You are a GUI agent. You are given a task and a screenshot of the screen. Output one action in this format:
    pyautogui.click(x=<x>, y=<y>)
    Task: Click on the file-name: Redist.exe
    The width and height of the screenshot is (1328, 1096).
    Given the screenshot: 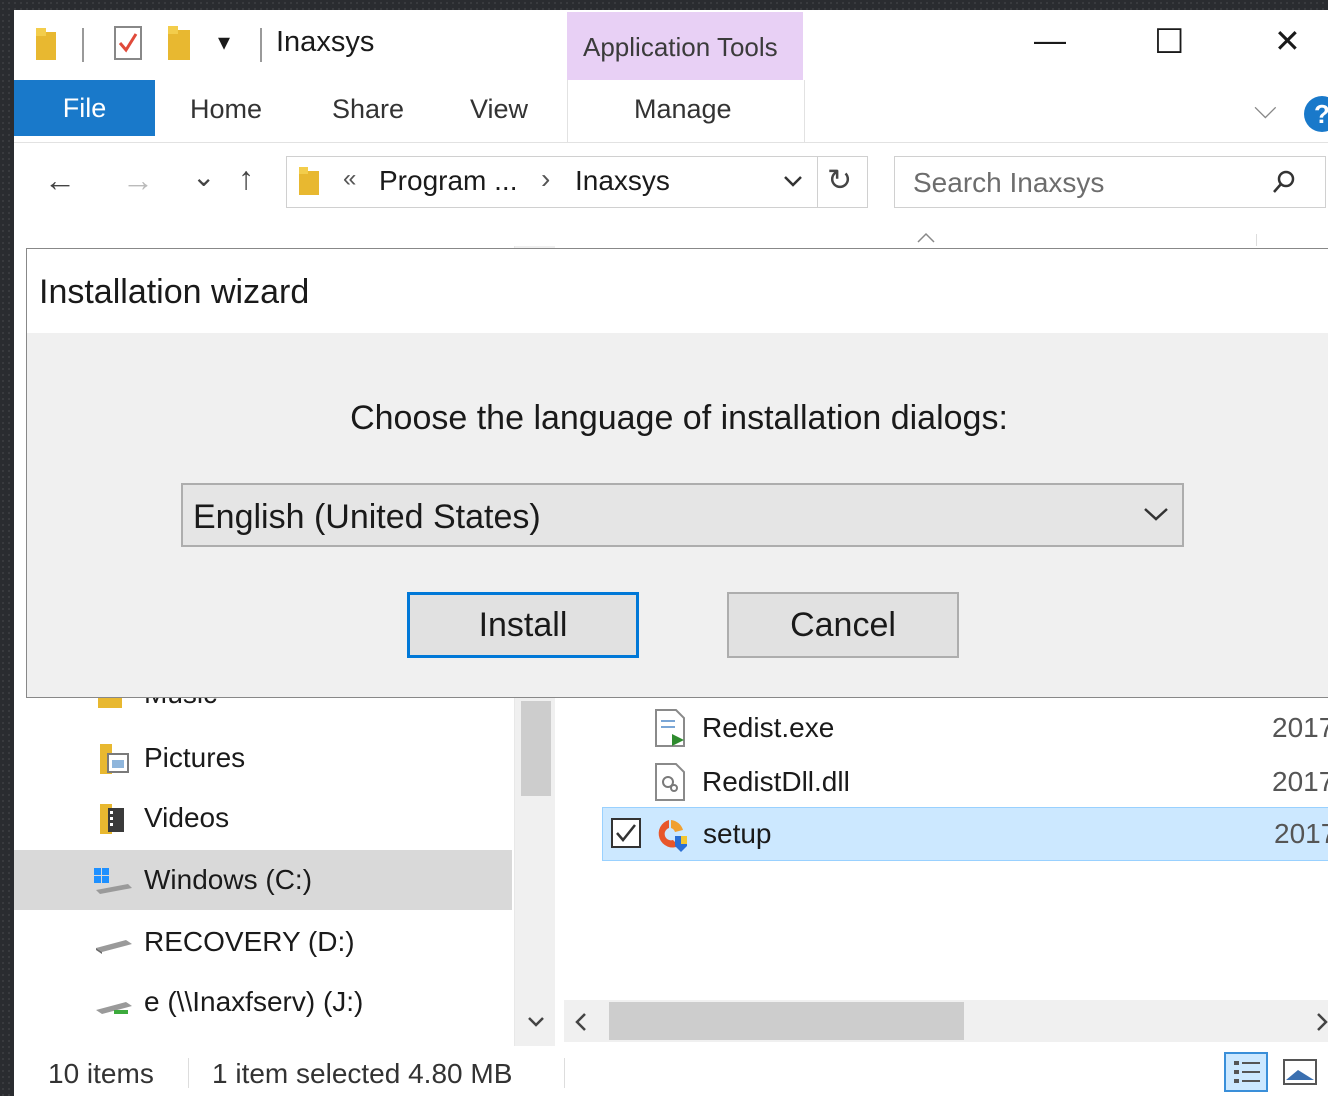 What is the action you would take?
    pyautogui.click(x=768, y=727)
    